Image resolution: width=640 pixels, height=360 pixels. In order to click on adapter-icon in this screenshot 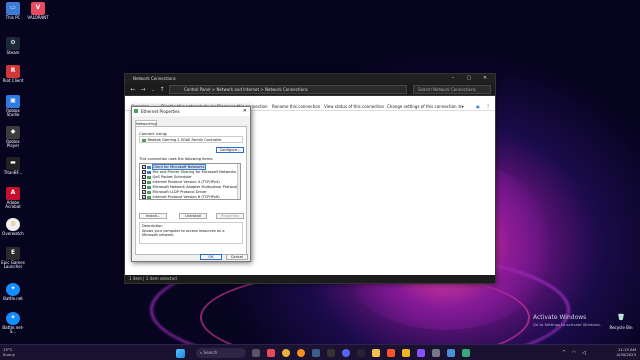, I will do `click(144, 140)`.